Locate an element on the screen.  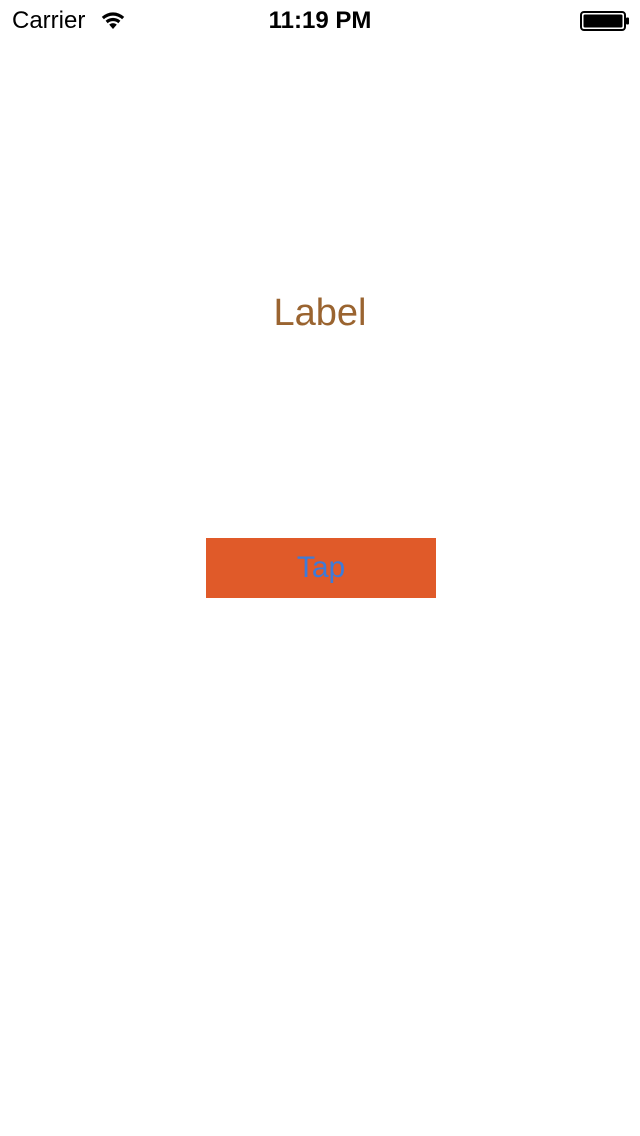
battery-icon is located at coordinates (605, 21).